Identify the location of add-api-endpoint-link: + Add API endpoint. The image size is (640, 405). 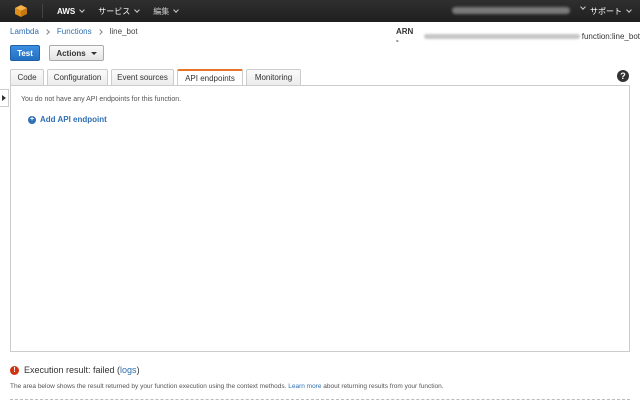
(67, 119).